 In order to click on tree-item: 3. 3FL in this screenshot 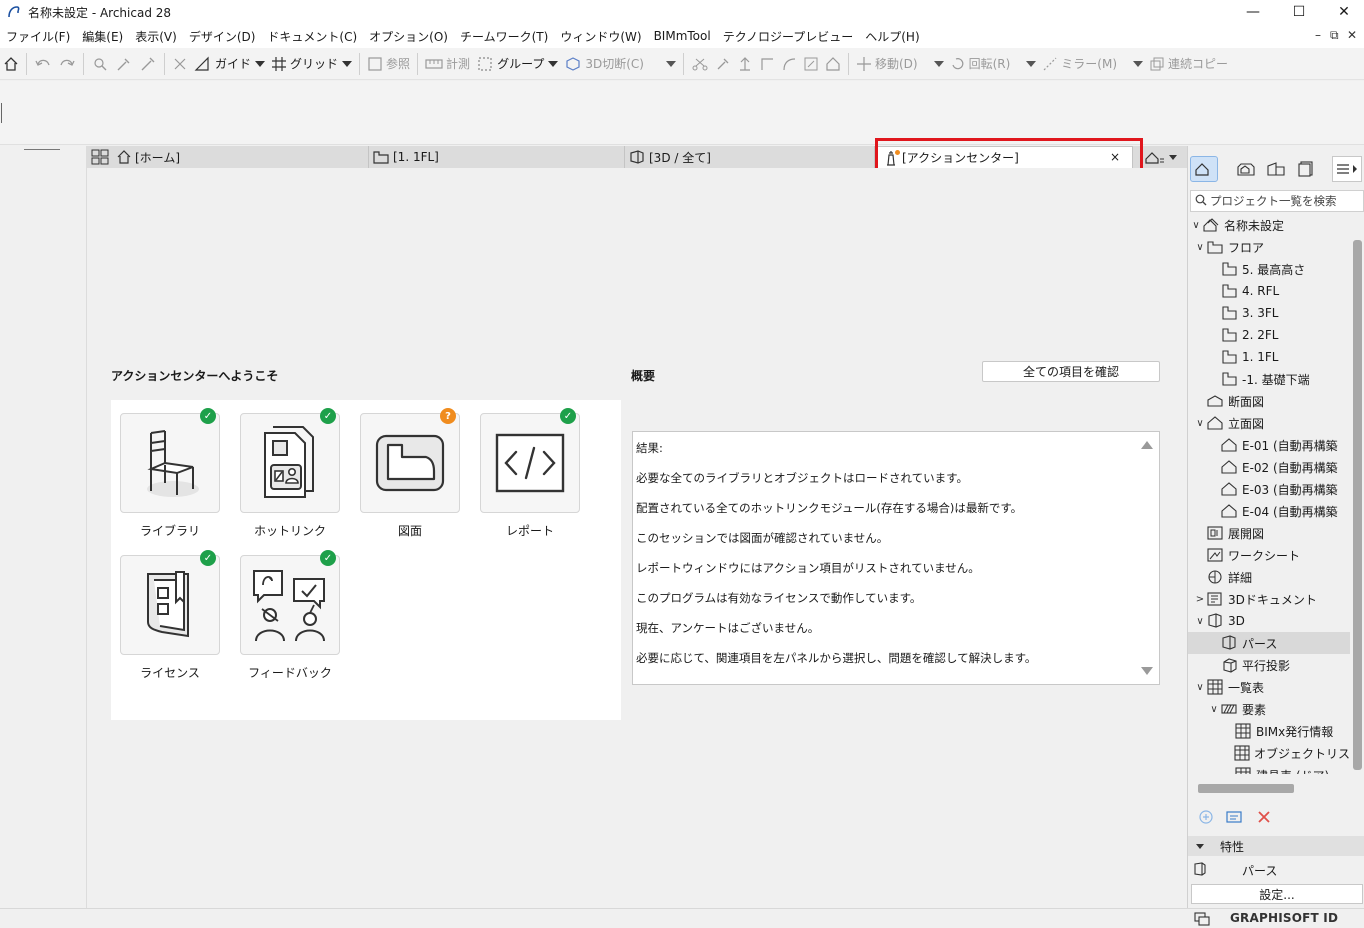, I will do `click(1269, 313)`.